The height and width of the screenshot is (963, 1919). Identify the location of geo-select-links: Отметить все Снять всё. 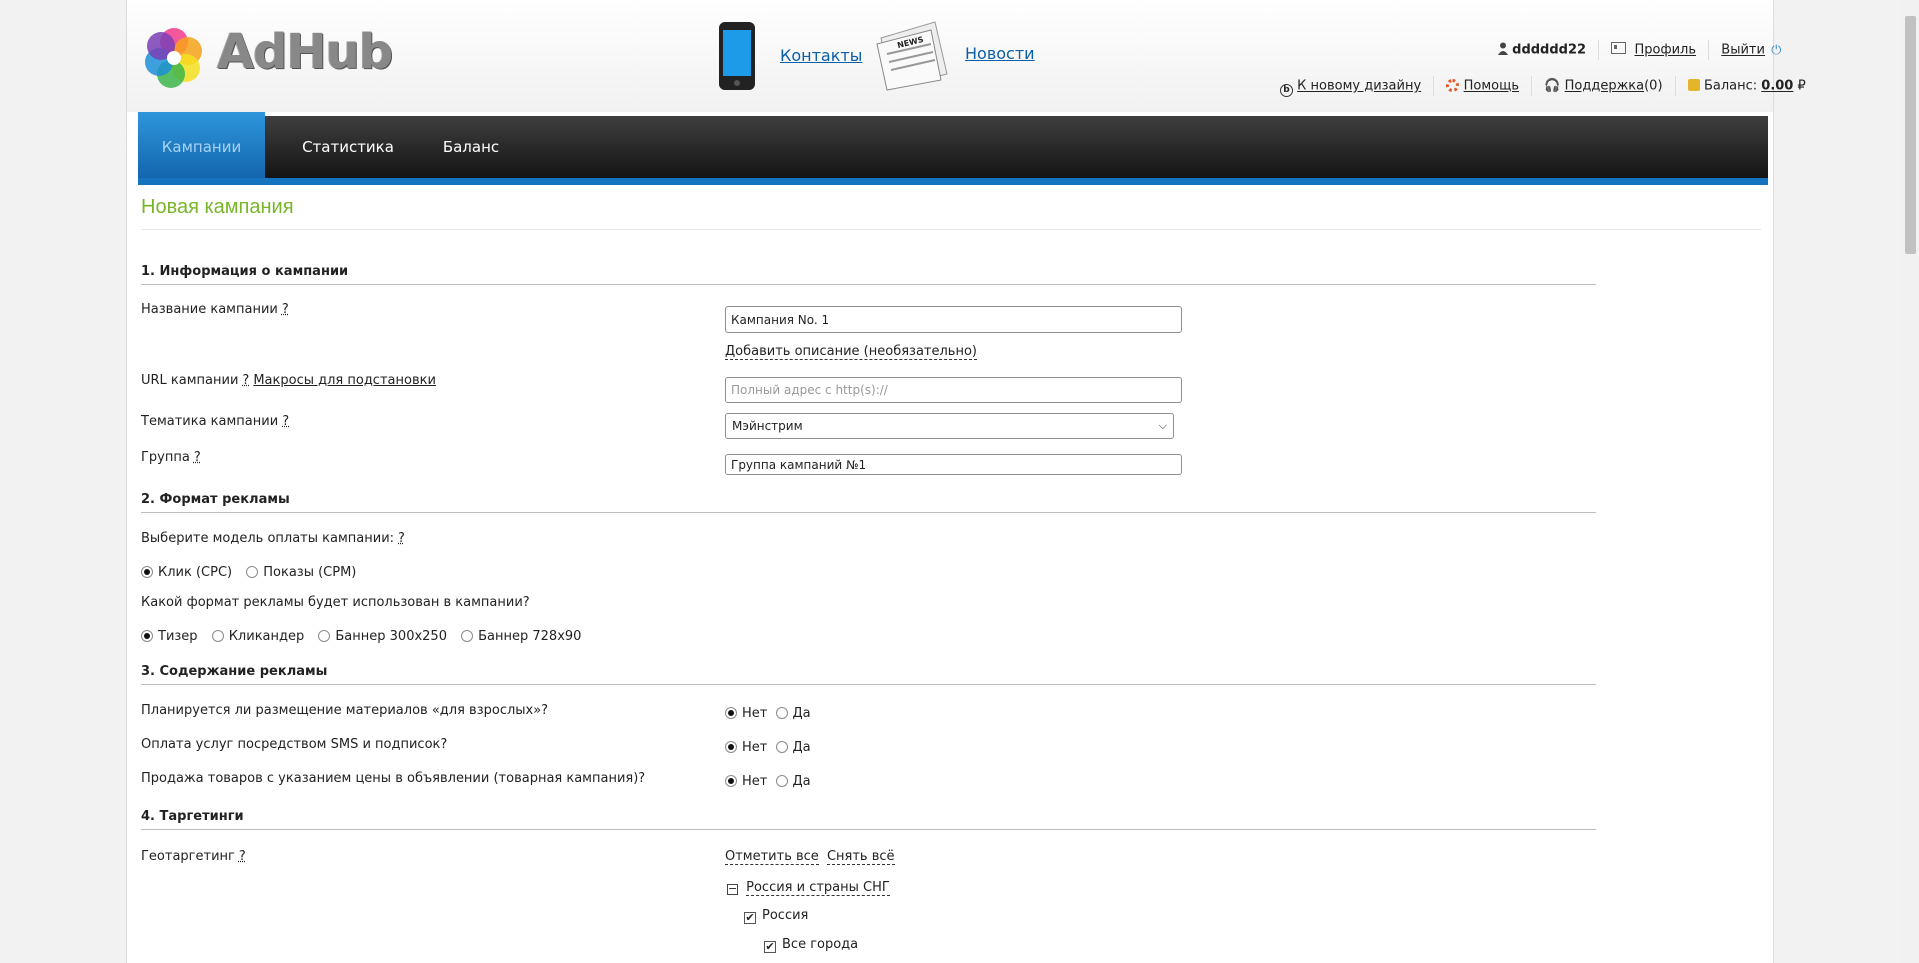
(810, 857).